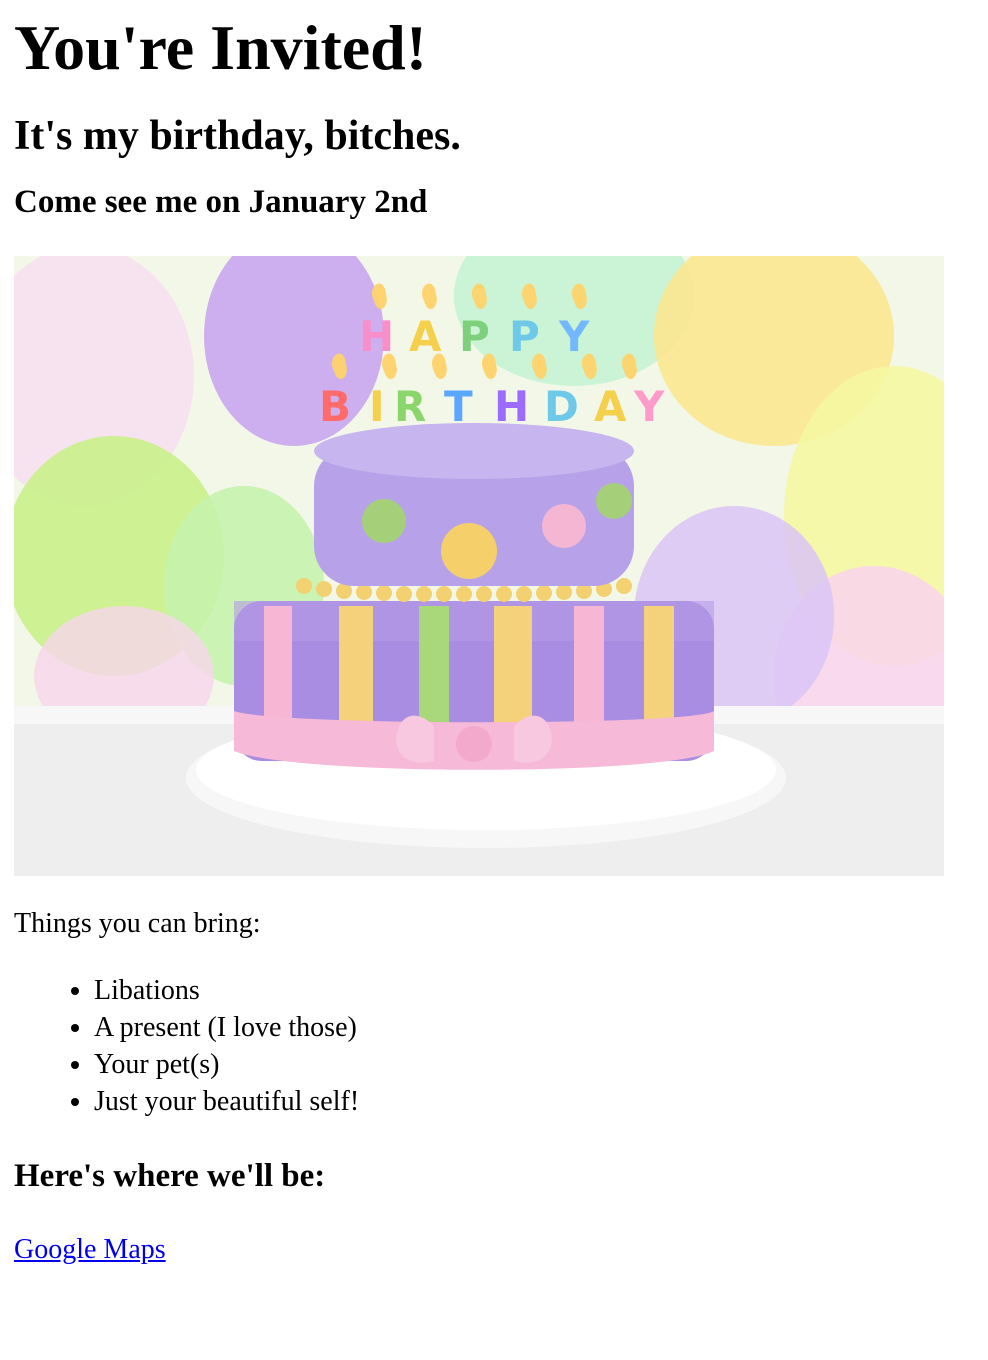 The image size is (988, 1360). What do you see at coordinates (221, 47) in the screenshot?
I see `page-title: You're Invited!` at bounding box center [221, 47].